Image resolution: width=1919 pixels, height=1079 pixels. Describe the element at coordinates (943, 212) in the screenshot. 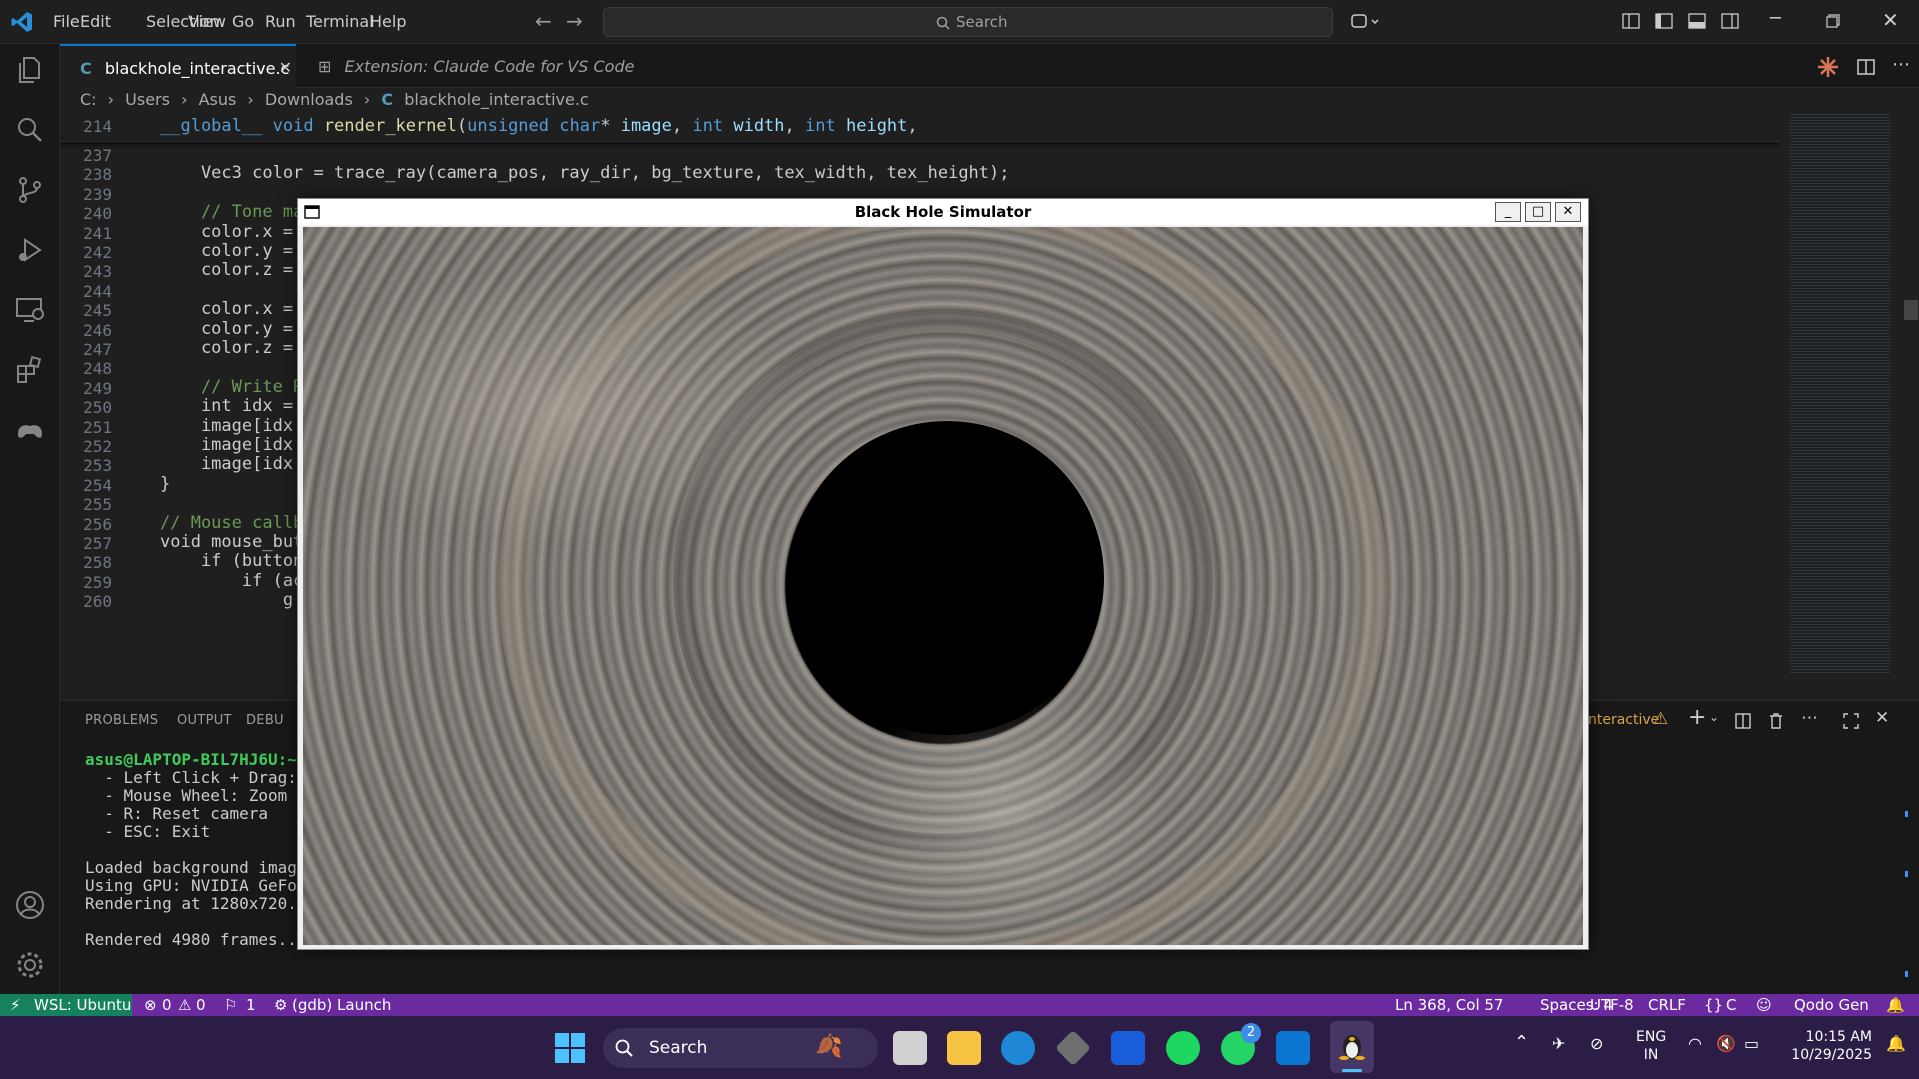

I see `bh-window-titlebar: Black Hole Simulator _ □ ✕` at that location.